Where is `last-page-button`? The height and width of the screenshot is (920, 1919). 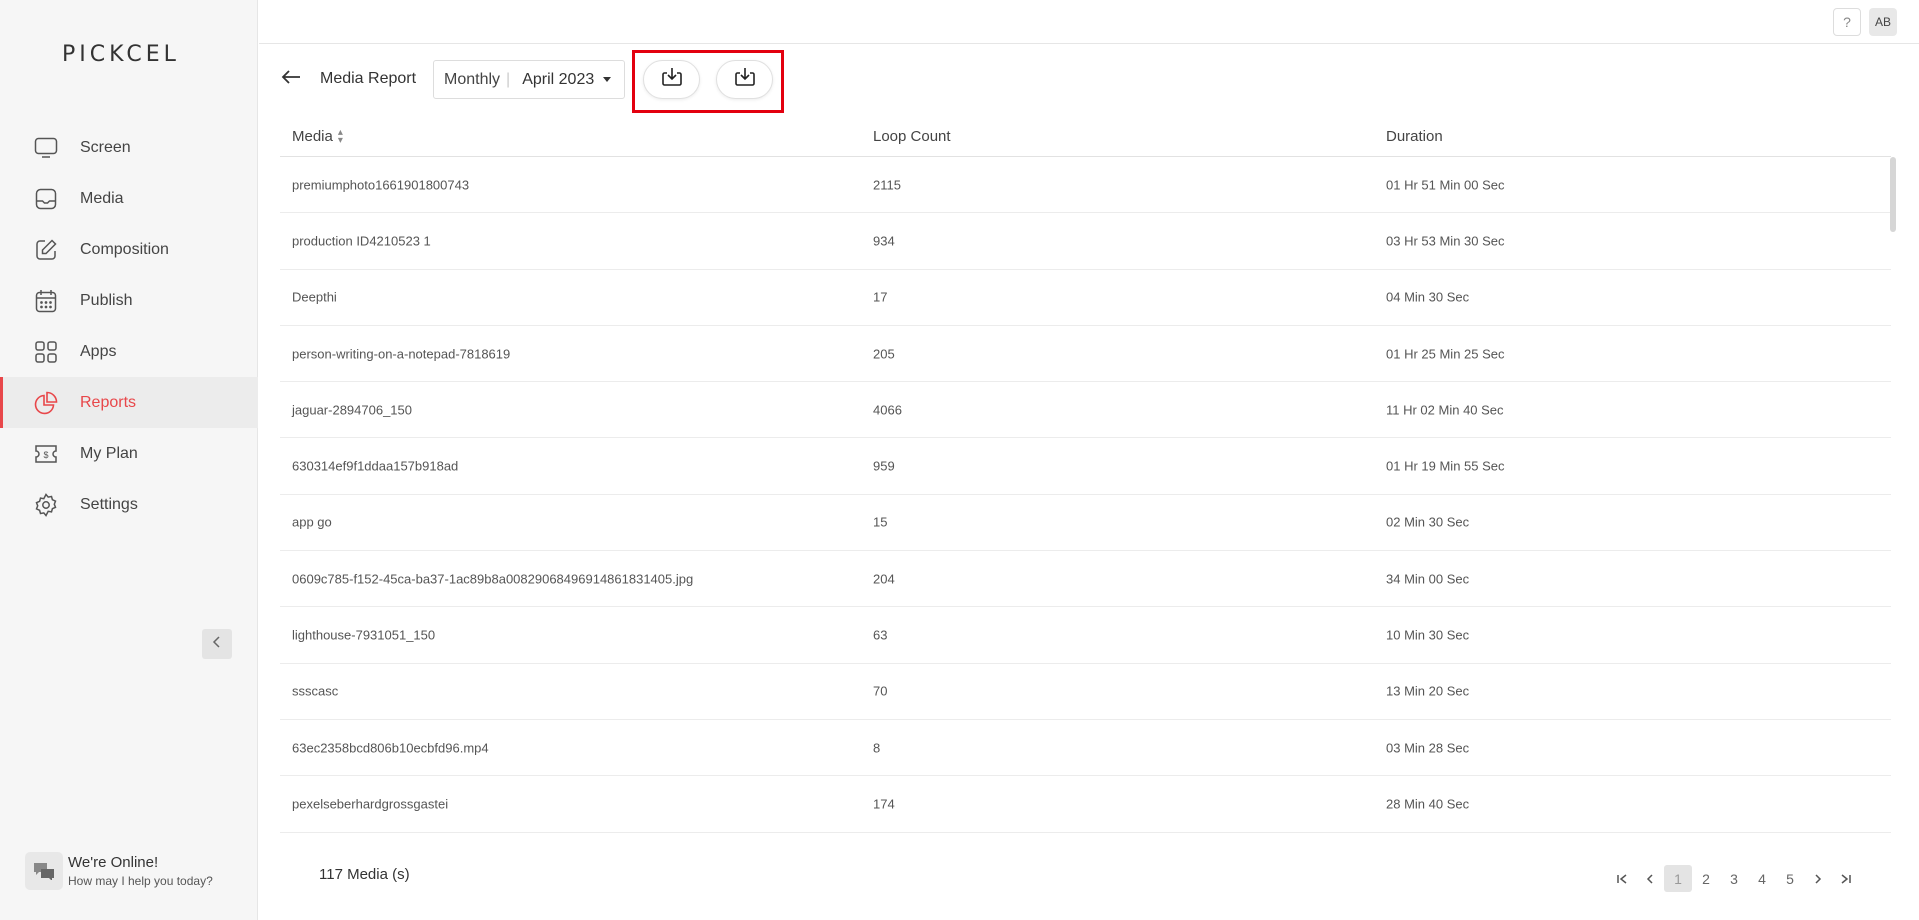
last-page-button is located at coordinates (1846, 878).